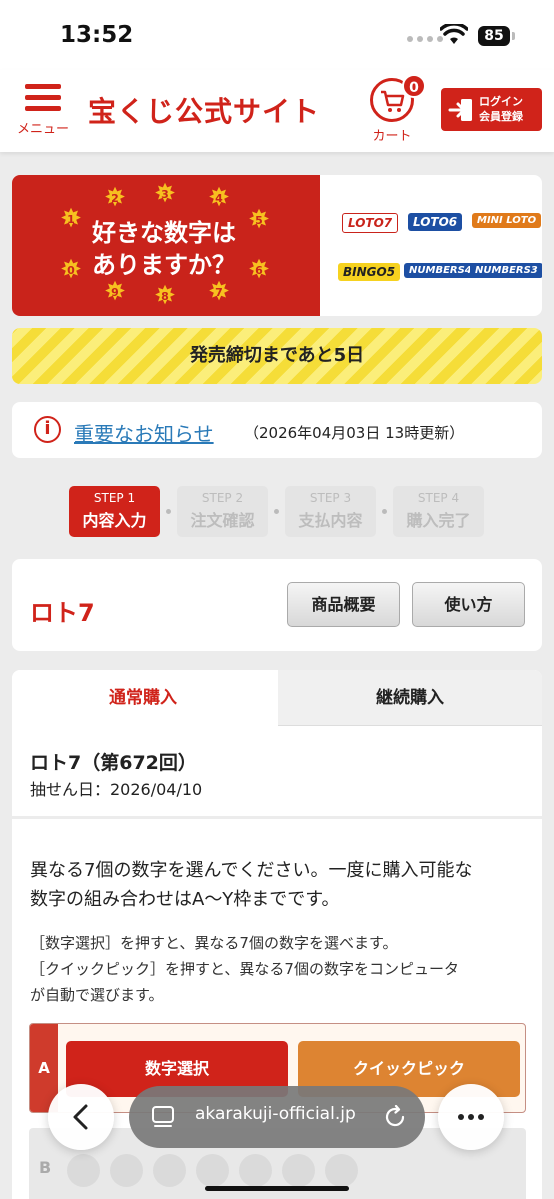 The width and height of the screenshot is (554, 1199). What do you see at coordinates (43, 98) in the screenshot?
I see `hamburger-icon` at bounding box center [43, 98].